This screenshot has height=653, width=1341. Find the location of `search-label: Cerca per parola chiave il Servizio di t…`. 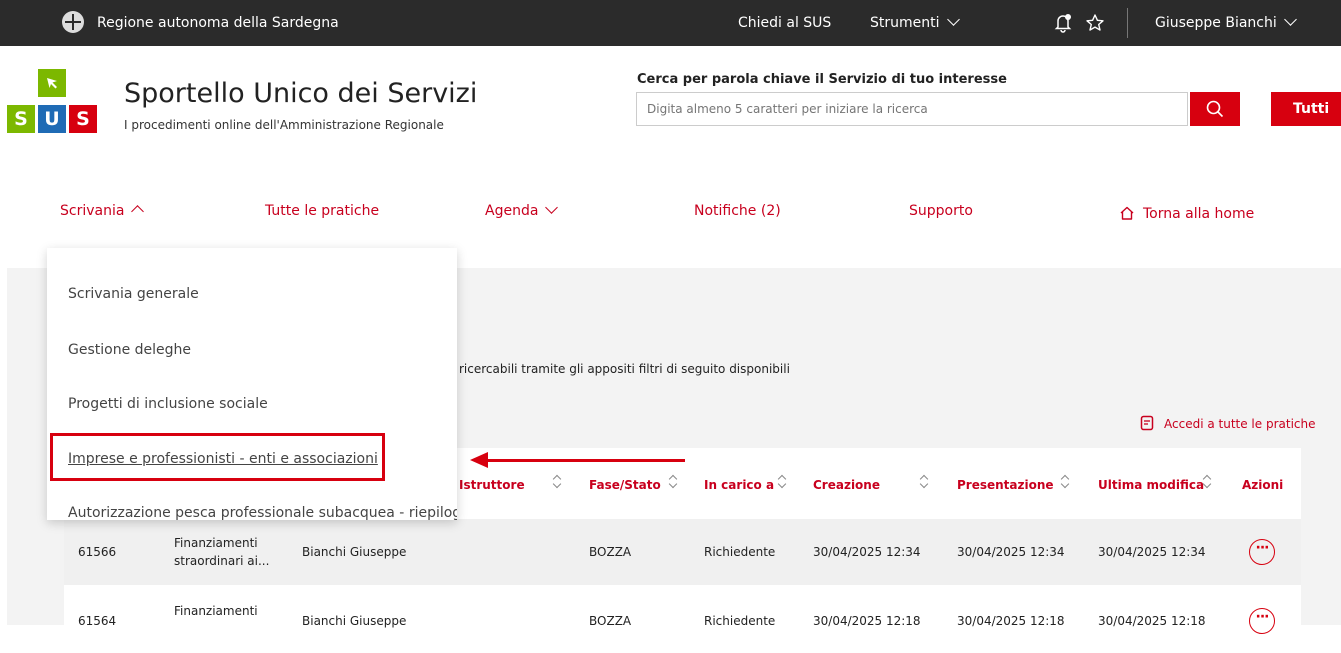

search-label: Cerca per parola chiave il Servizio di t… is located at coordinates (822, 79).